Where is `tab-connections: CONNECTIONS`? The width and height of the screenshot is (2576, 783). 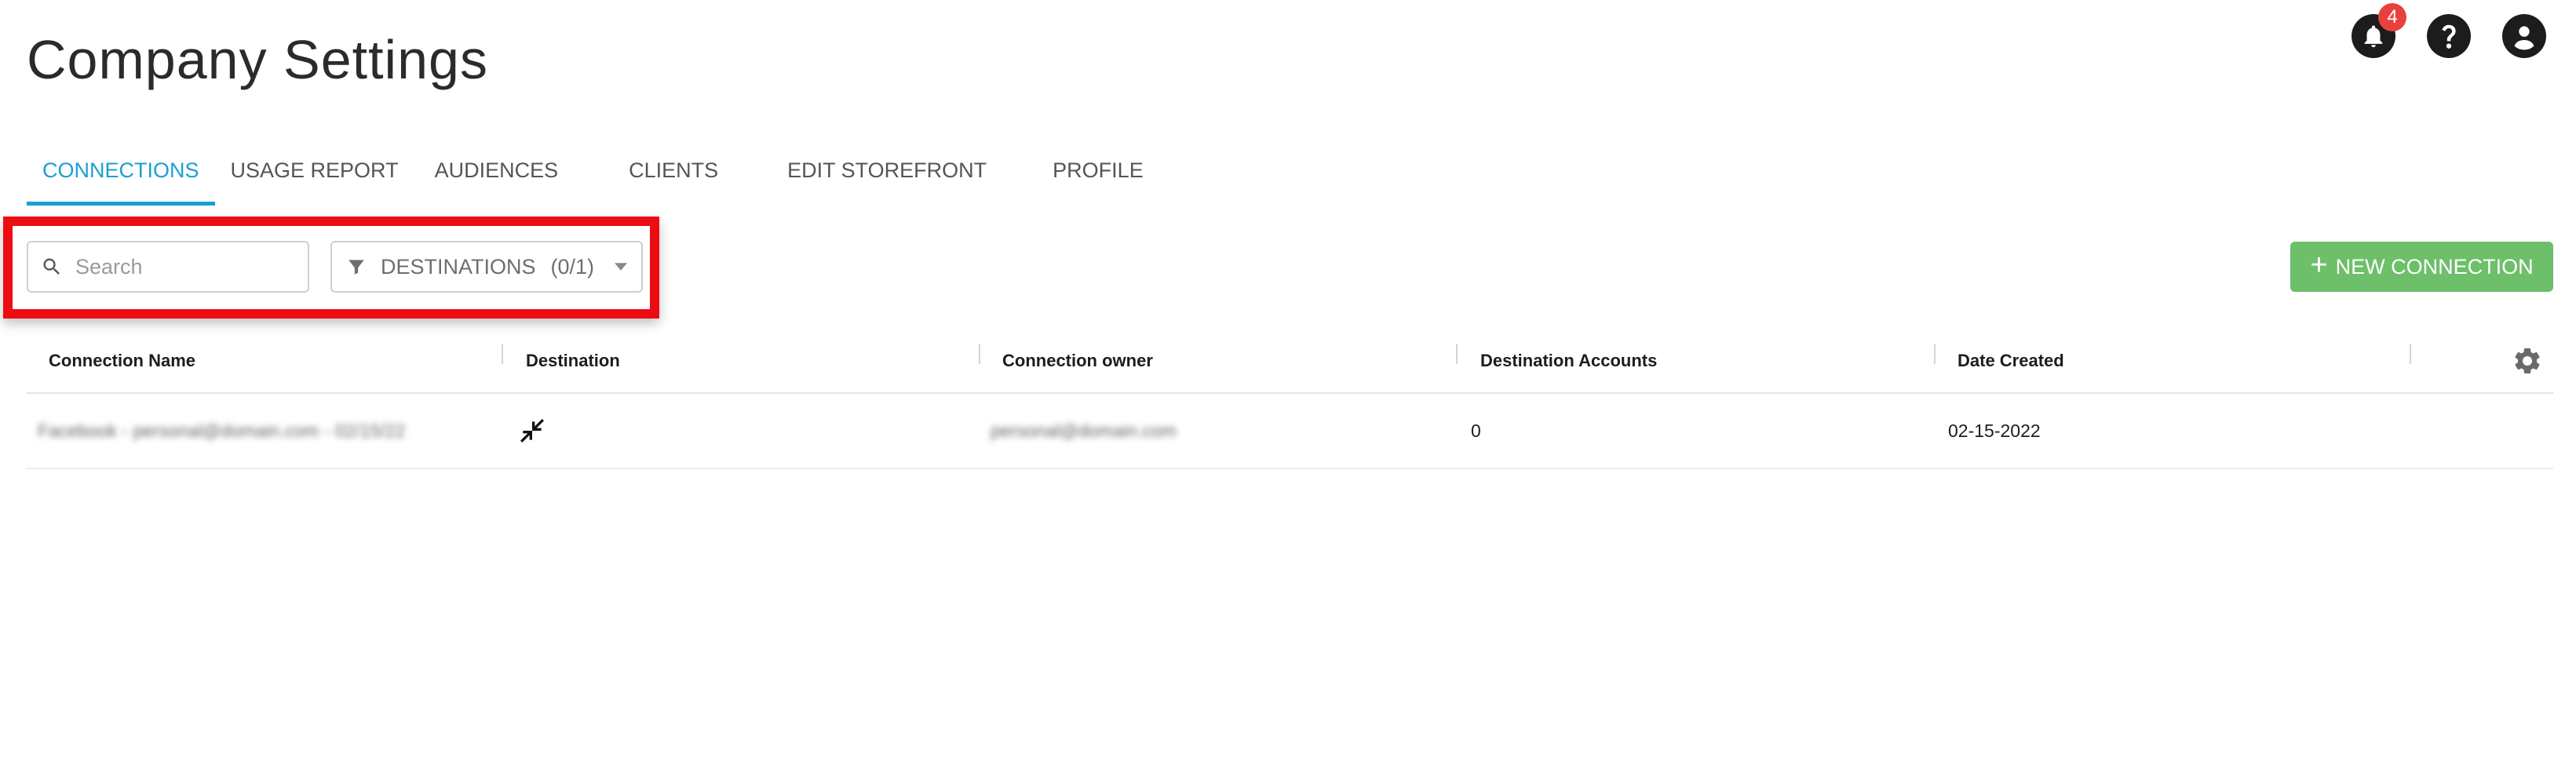 tab-connections: CONNECTIONS is located at coordinates (121, 177).